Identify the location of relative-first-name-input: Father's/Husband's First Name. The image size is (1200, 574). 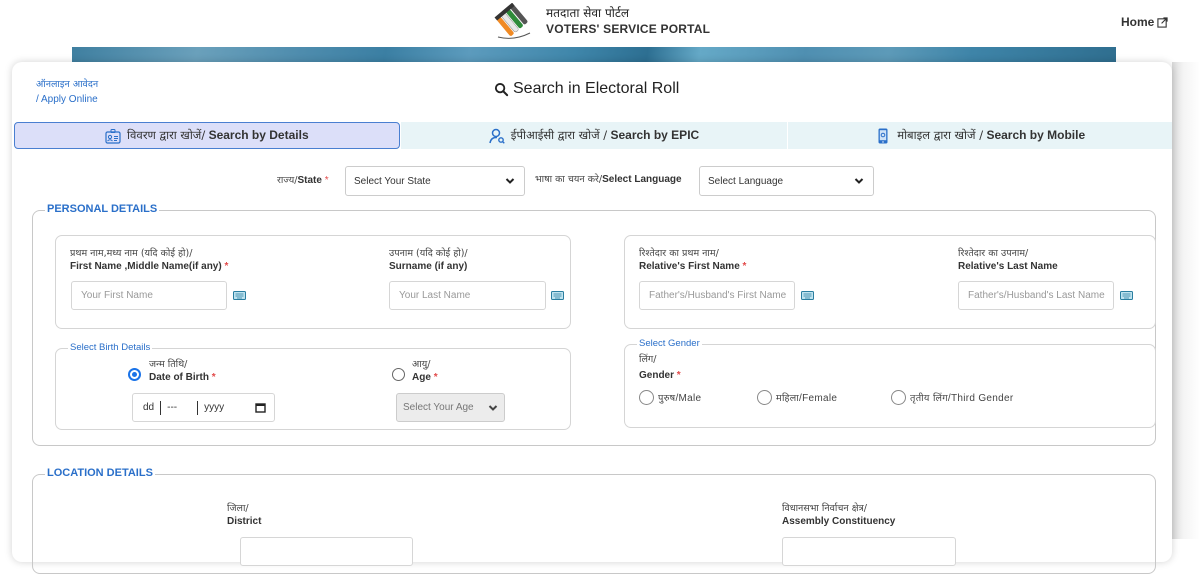
(717, 295).